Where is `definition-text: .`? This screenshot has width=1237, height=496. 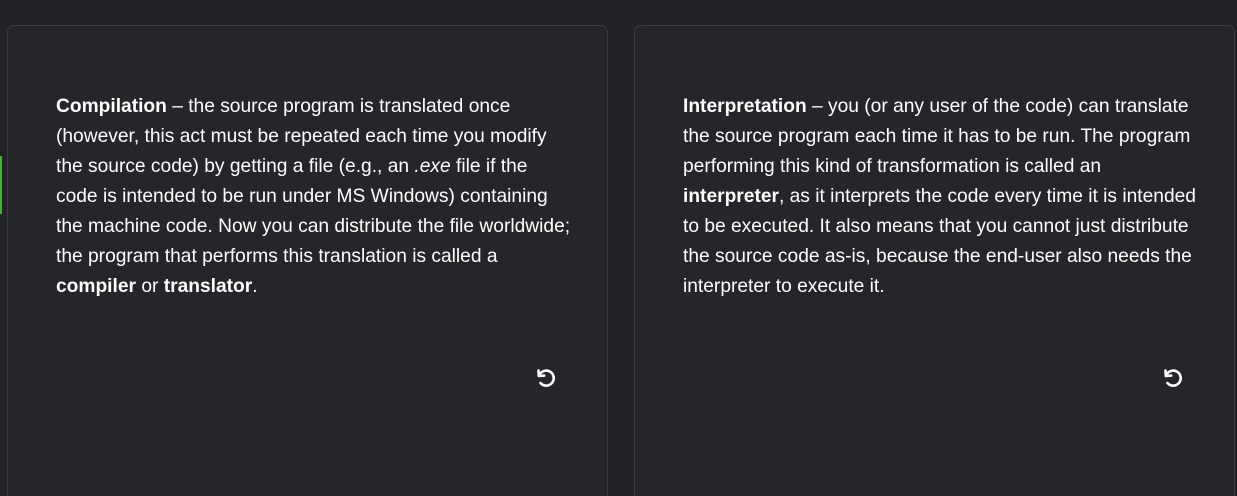 definition-text: . is located at coordinates (255, 286).